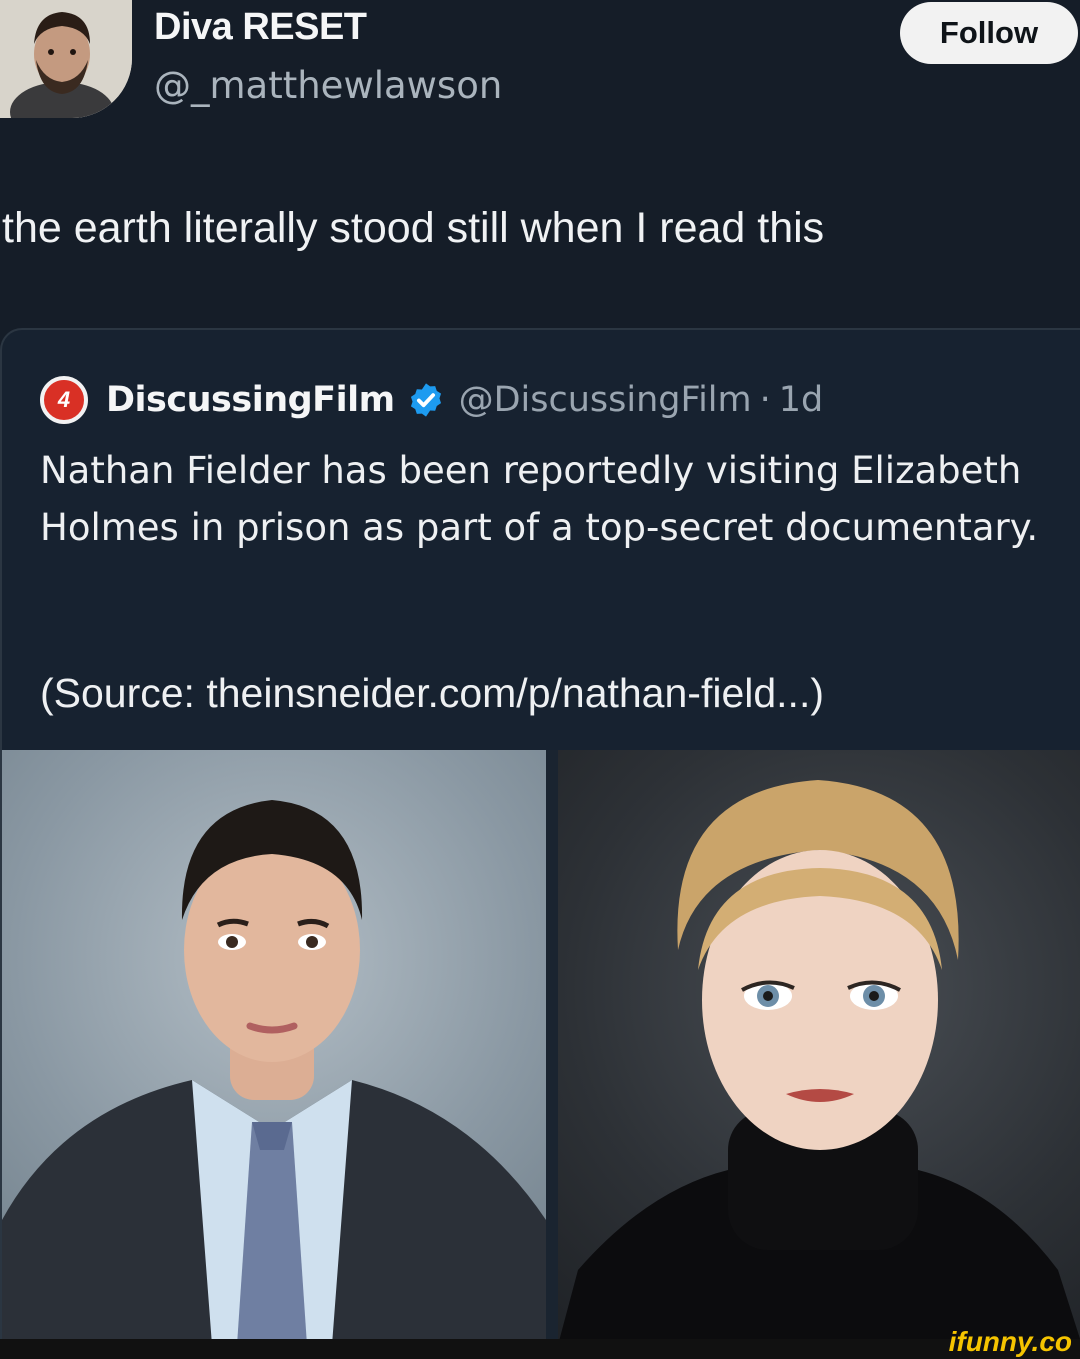 Image resolution: width=1080 pixels, height=1359 pixels. Describe the element at coordinates (540, 1349) in the screenshot. I see `footer-bar` at that location.